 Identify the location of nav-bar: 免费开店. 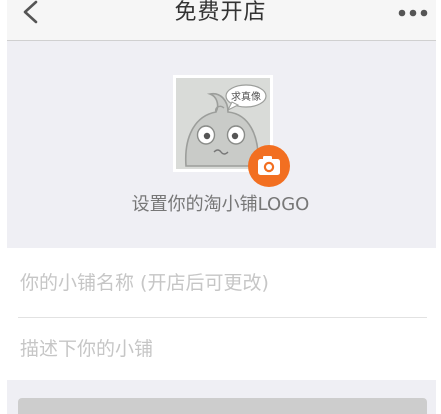
(220, 20).